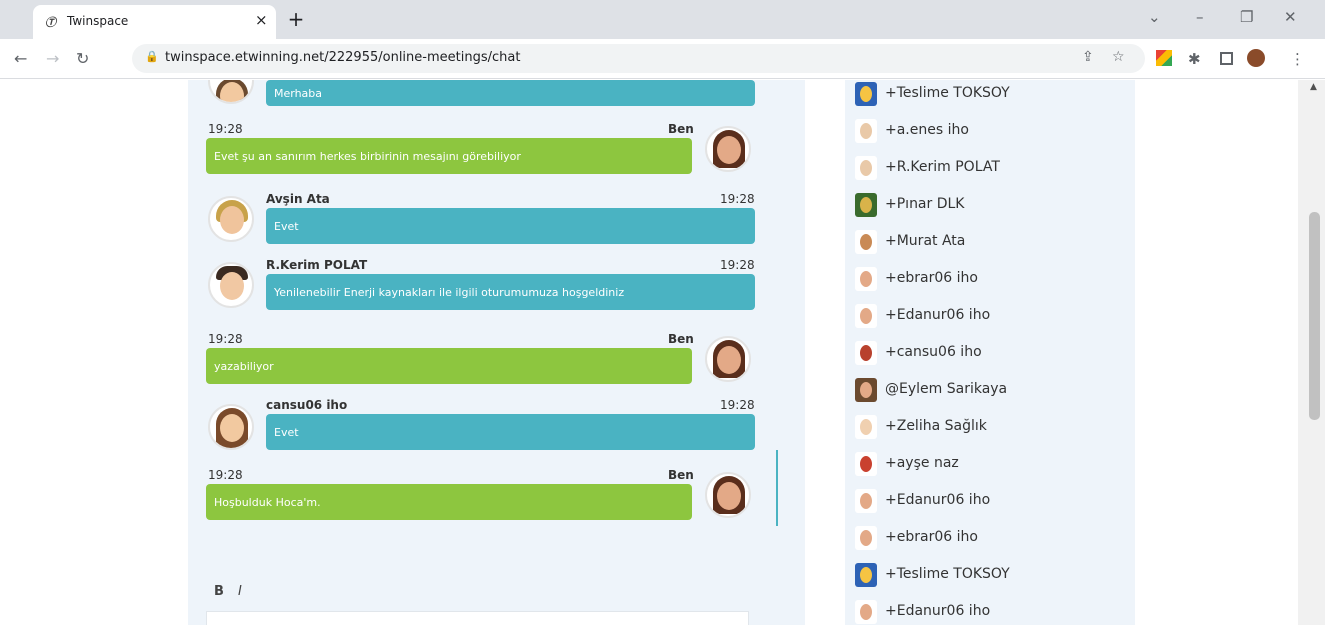 This screenshot has width=1325, height=625. I want to click on participant-row: +Murat Ata, so click(990, 242).